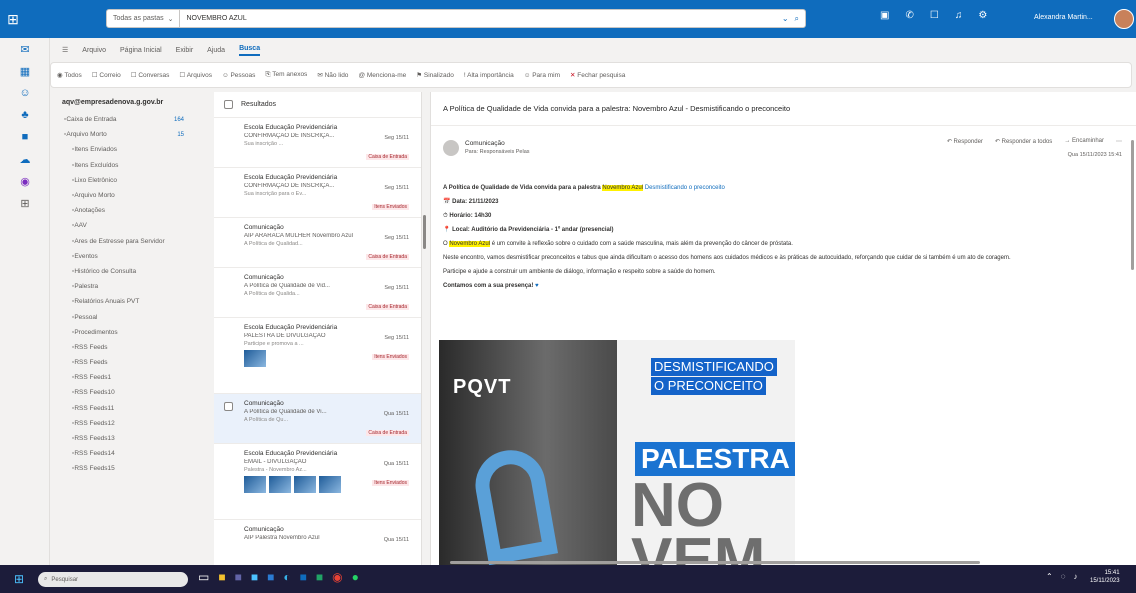 Image resolution: width=1136 pixels, height=593 pixels. I want to click on task-view-icon: ▭, so click(203, 577).